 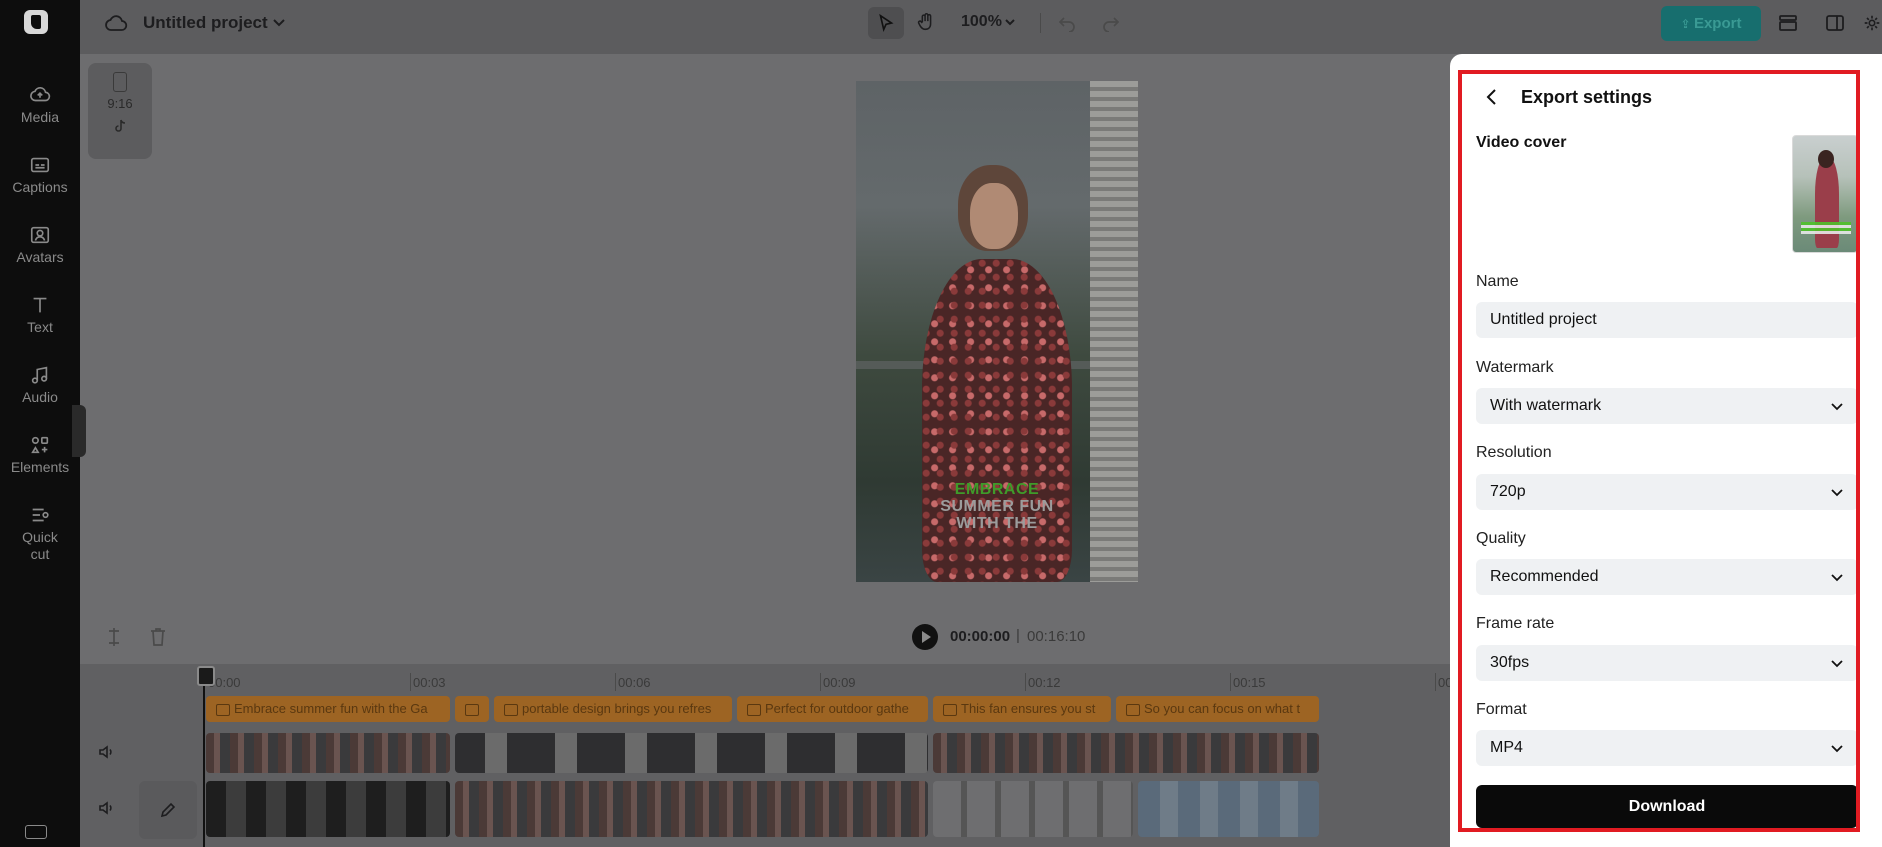 I want to click on sidebar-item-text: Text, so click(x=40, y=315).